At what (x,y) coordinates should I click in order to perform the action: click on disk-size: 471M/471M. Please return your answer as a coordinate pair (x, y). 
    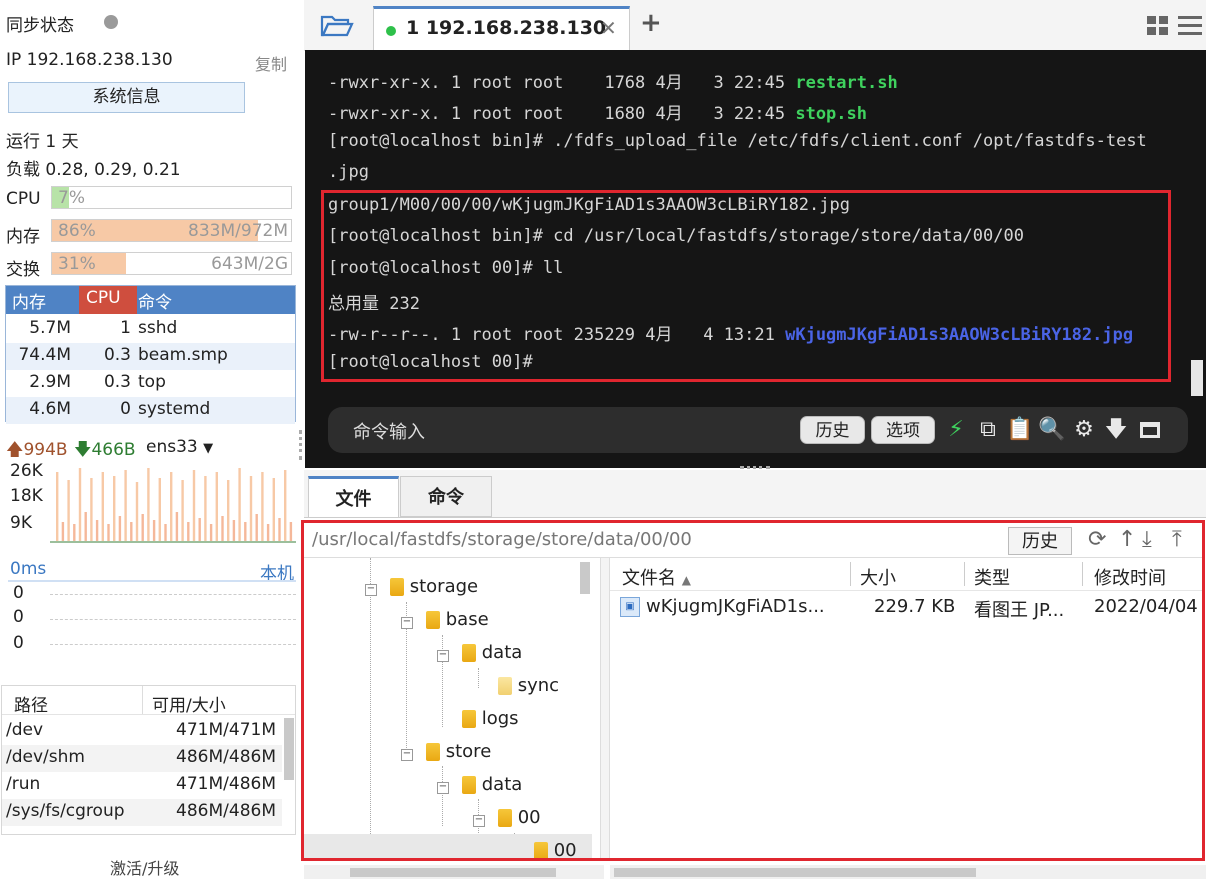
    Looking at the image, I should click on (226, 730).